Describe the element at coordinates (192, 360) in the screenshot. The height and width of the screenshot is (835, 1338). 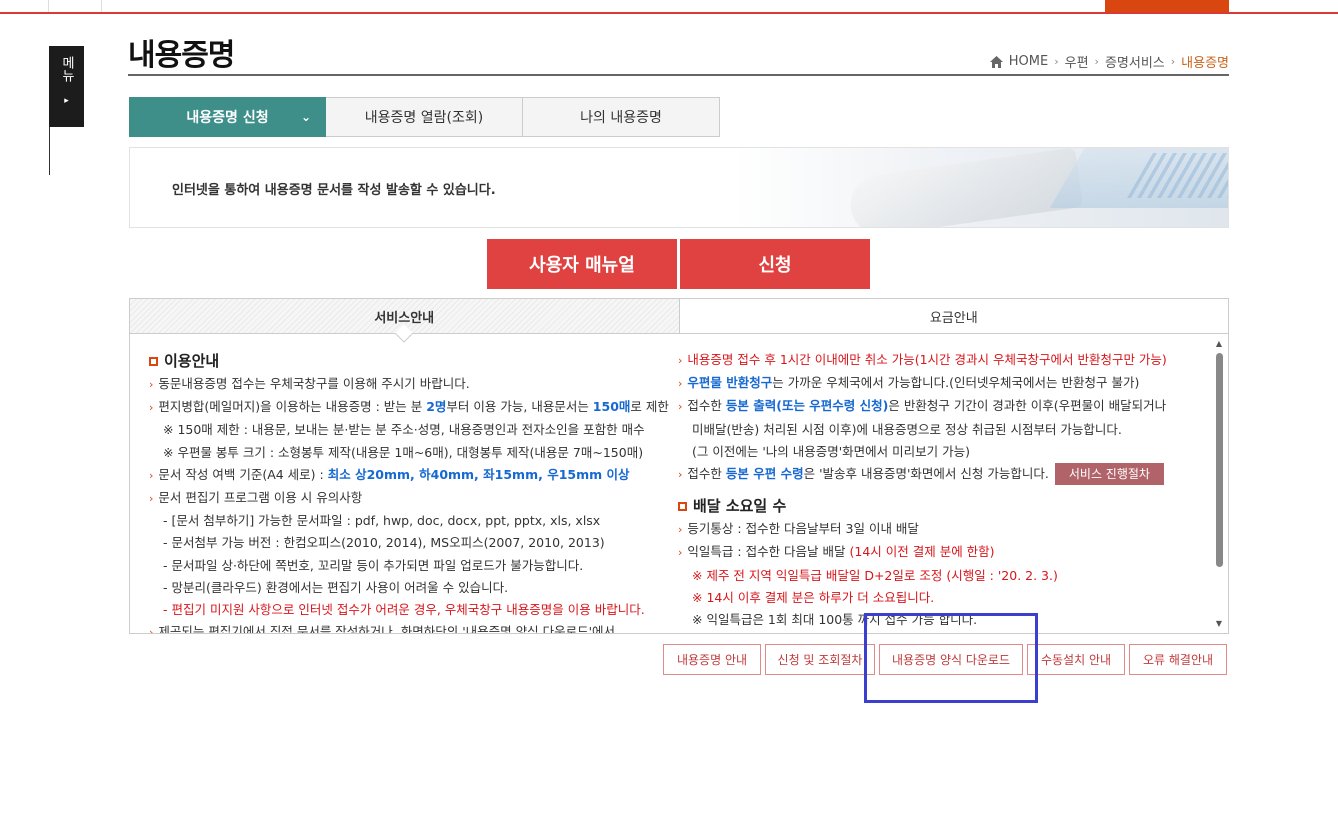
I see `usage-guide-title-text: 이용안내` at that location.